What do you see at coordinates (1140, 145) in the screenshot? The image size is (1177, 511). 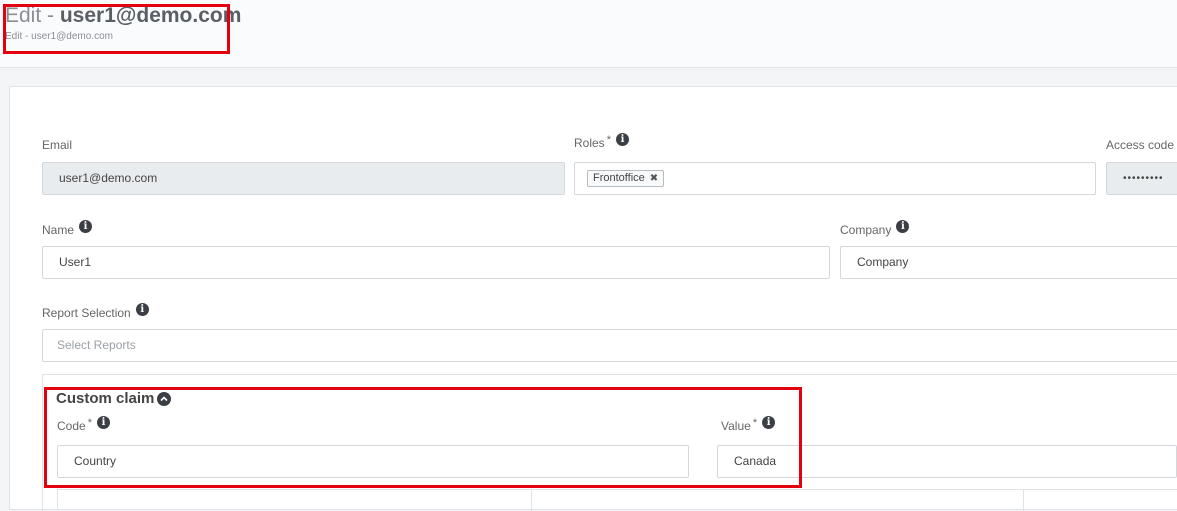 I see `access-code-label: Access code` at bounding box center [1140, 145].